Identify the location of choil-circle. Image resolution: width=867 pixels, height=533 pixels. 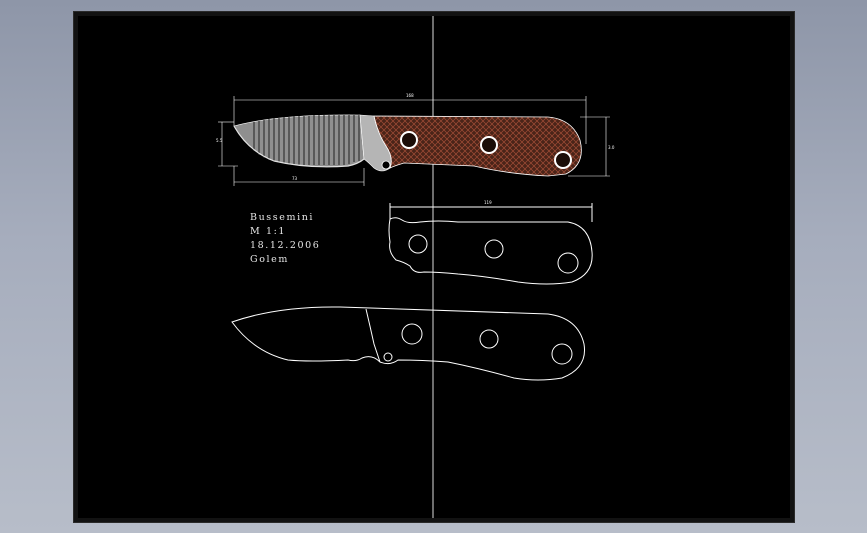
(386, 165).